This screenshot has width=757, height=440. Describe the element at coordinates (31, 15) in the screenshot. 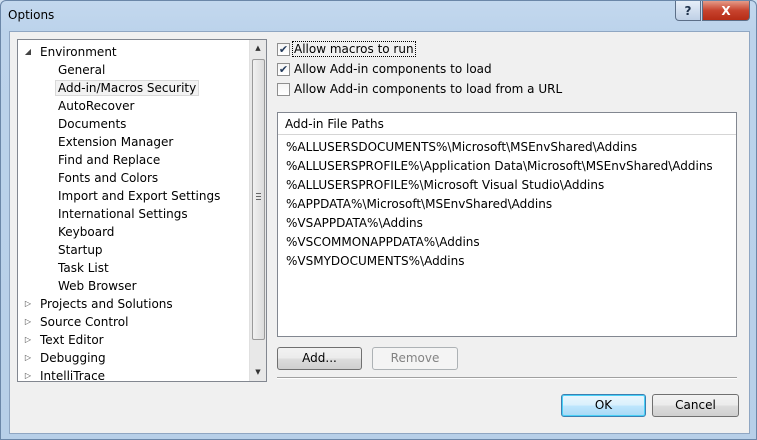

I see `window-title: Options` at that location.